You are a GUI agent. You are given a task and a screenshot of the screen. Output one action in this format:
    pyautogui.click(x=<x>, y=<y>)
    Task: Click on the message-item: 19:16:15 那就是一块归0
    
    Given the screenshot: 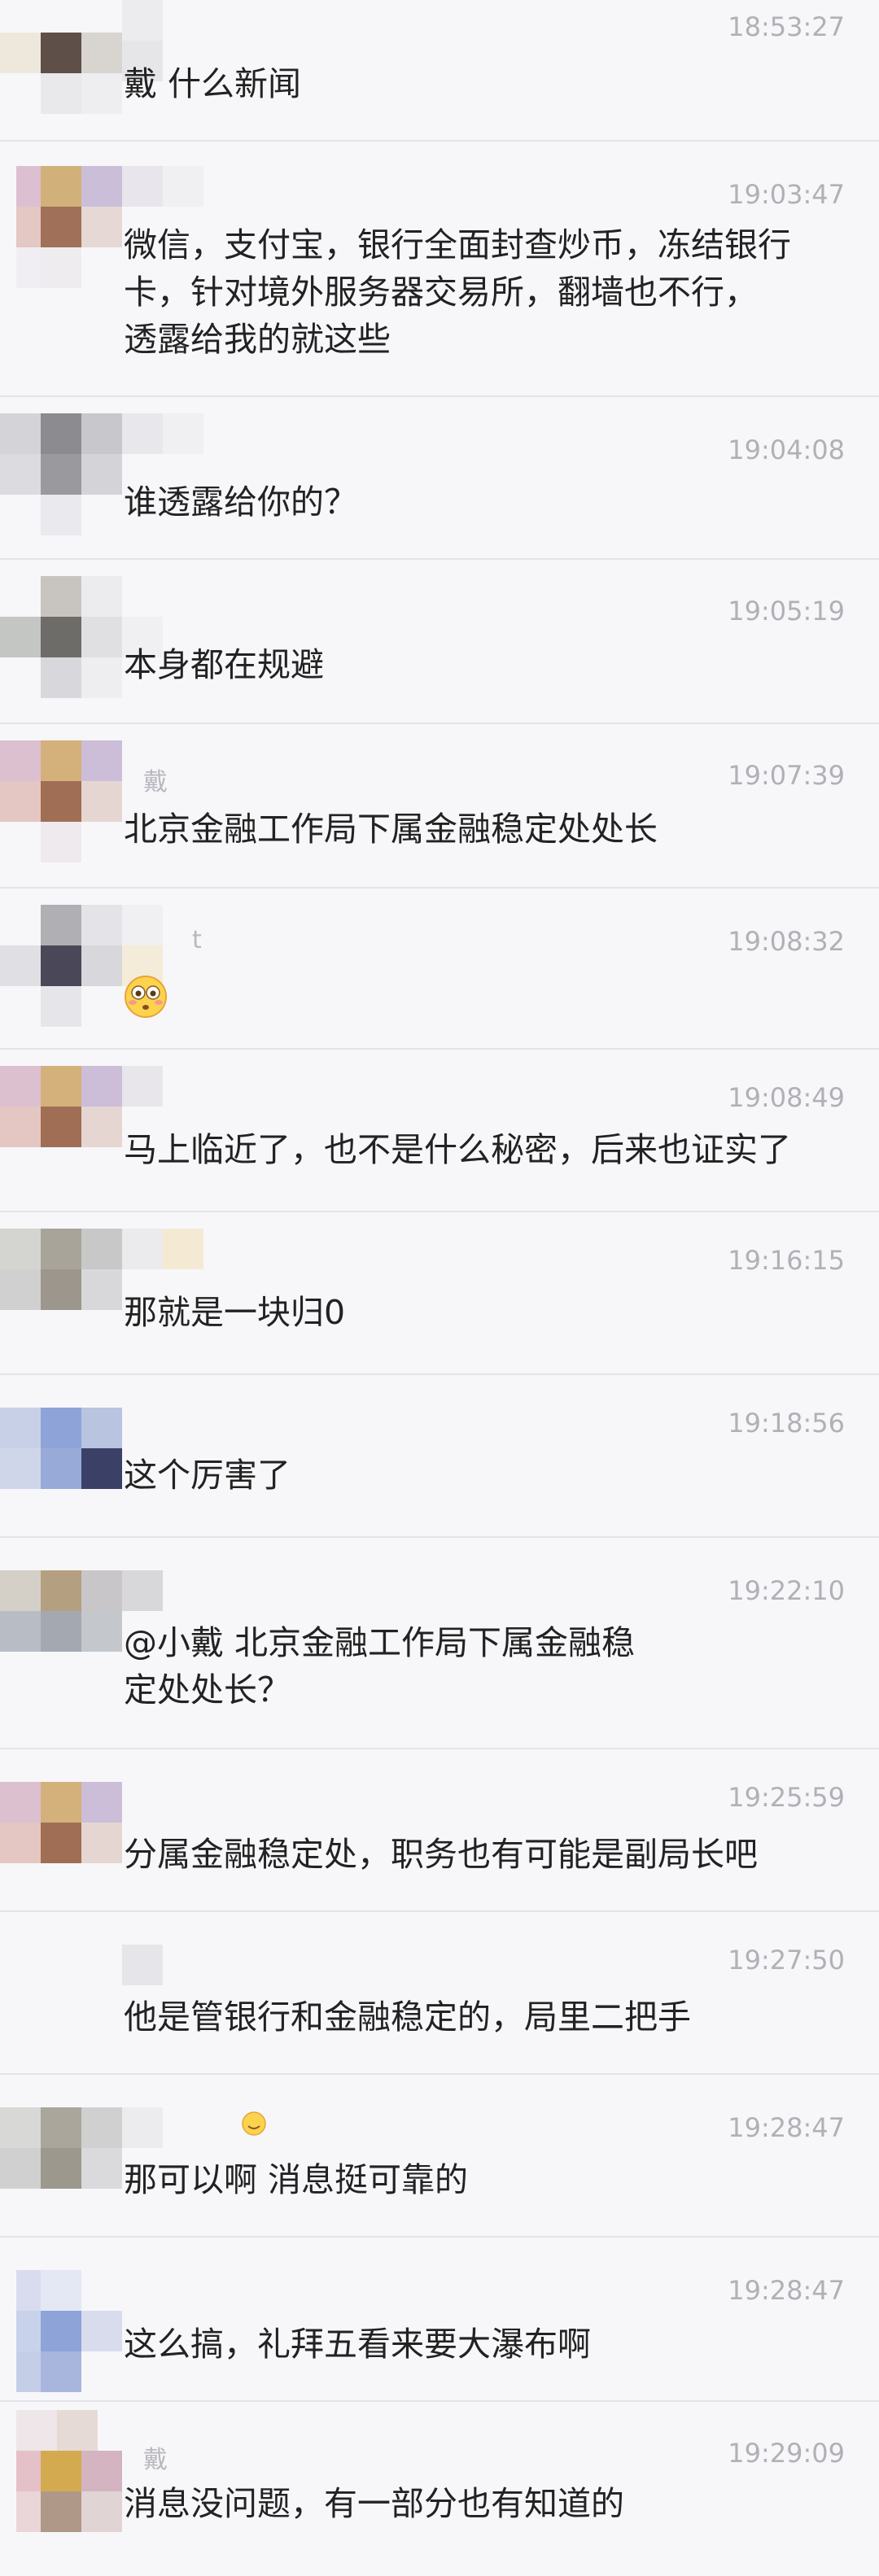 What is the action you would take?
    pyautogui.click(x=439, y=1293)
    